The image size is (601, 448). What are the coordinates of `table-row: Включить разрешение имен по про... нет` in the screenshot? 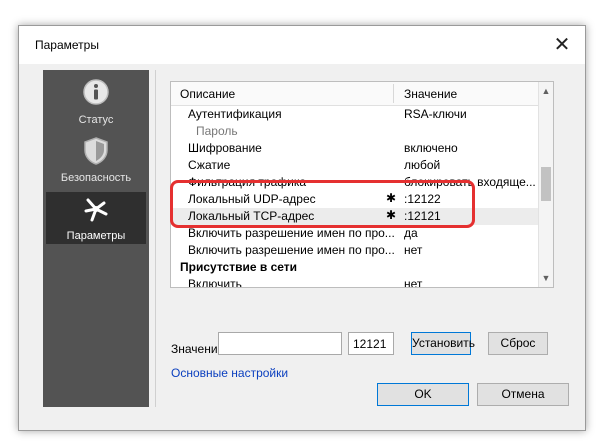 It's located at (355, 250).